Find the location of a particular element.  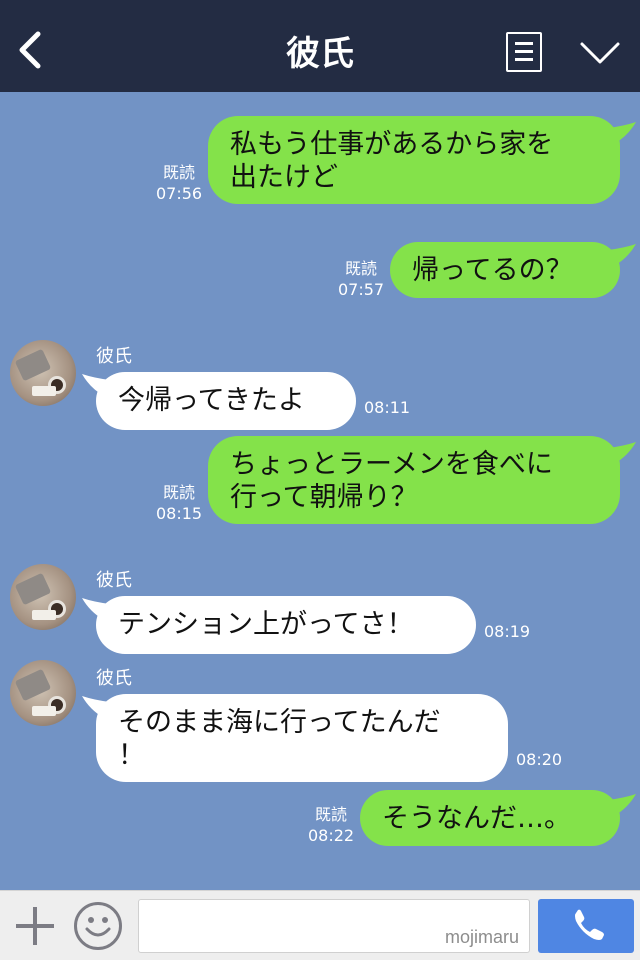

message-bubble-sent: 私もう仕事があるから家を 出たけど is located at coordinates (414, 160).